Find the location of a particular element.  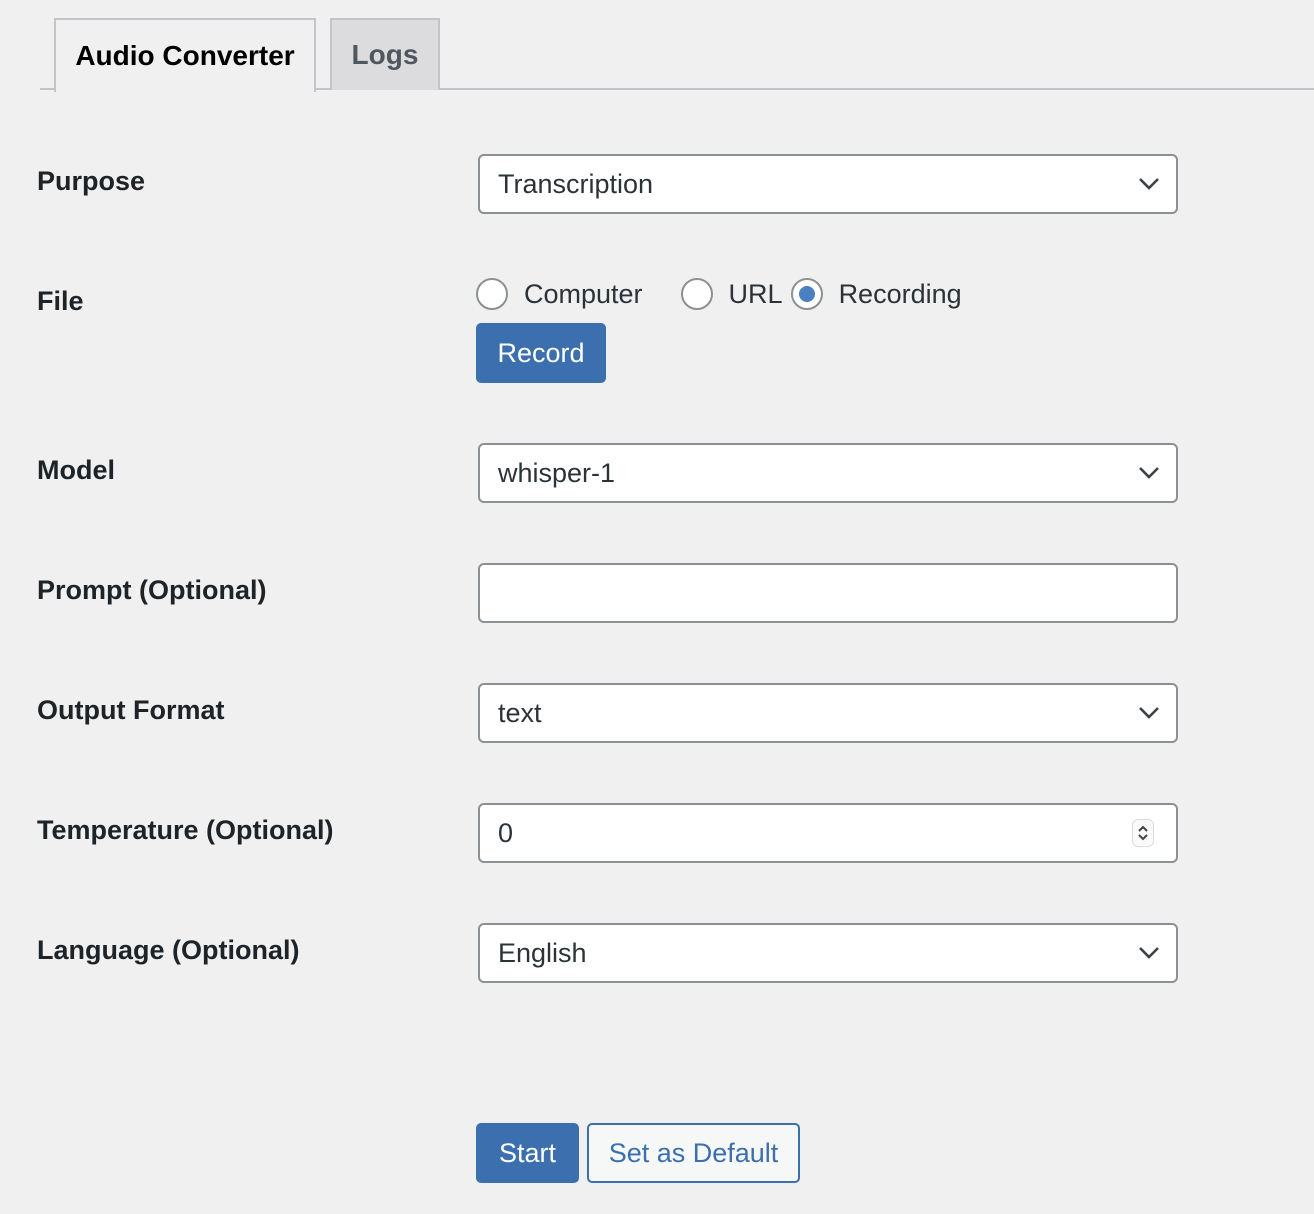

model-select-value: whisper-1 is located at coordinates (557, 472).